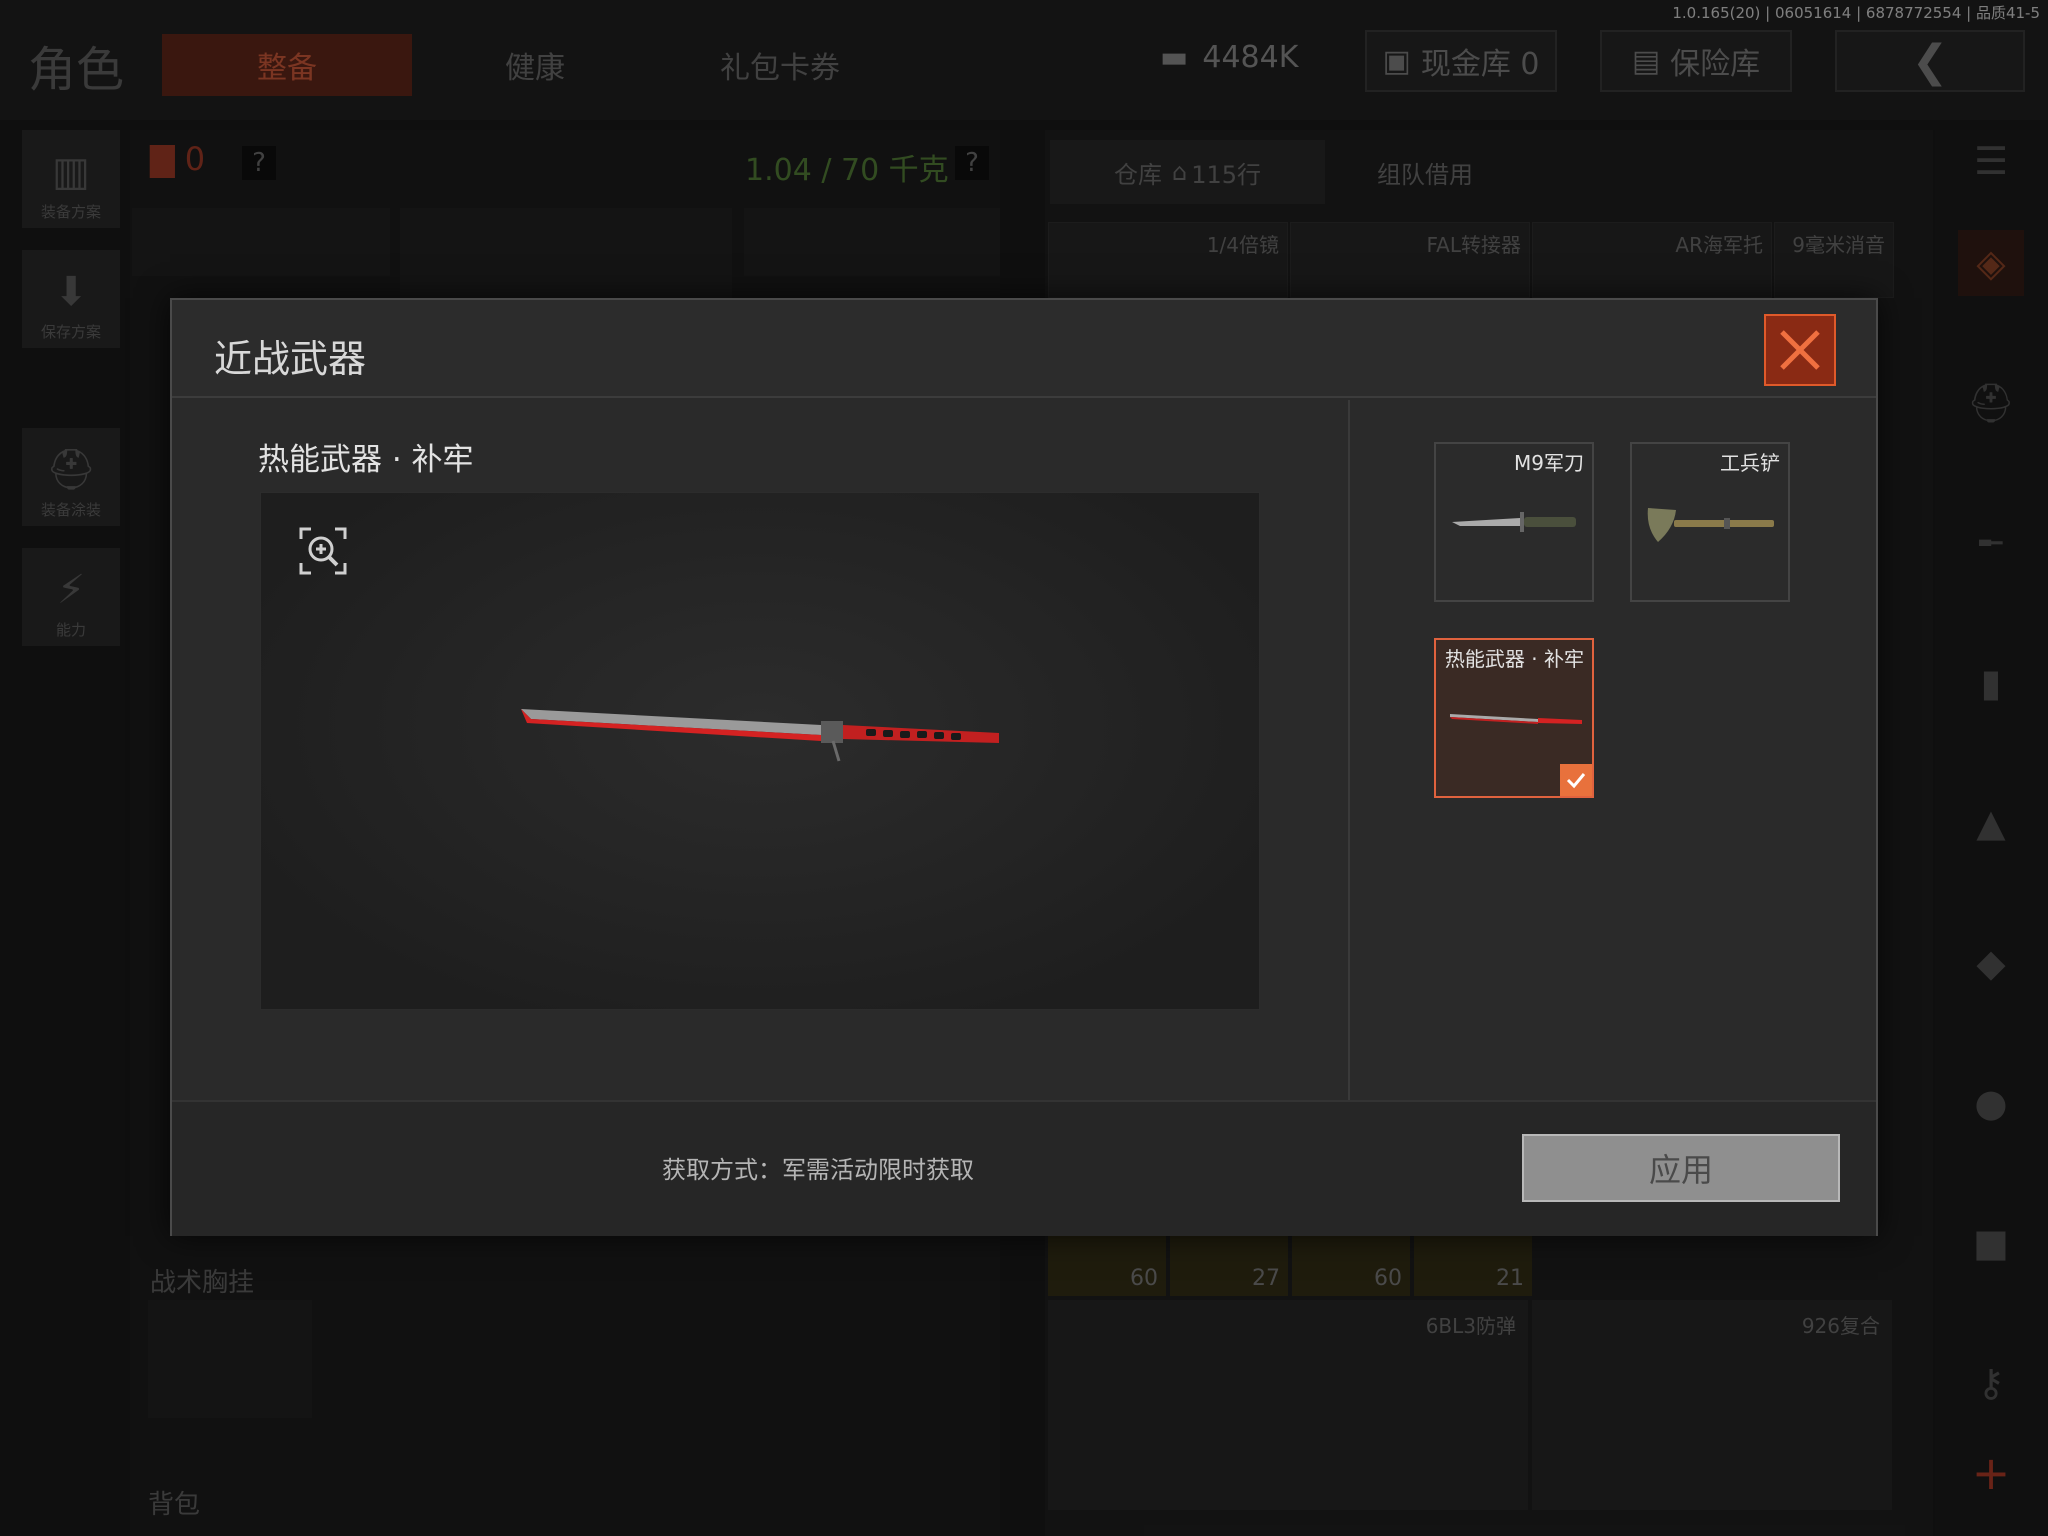  Describe the element at coordinates (290, 359) in the screenshot. I see `dialog-title: 近战武器` at that location.